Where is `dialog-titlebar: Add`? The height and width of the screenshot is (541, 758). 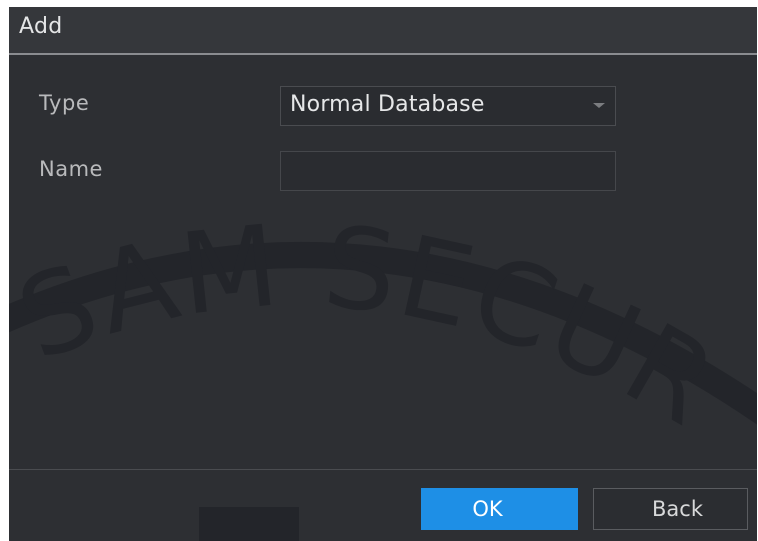
dialog-titlebar: Add is located at coordinates (383, 30).